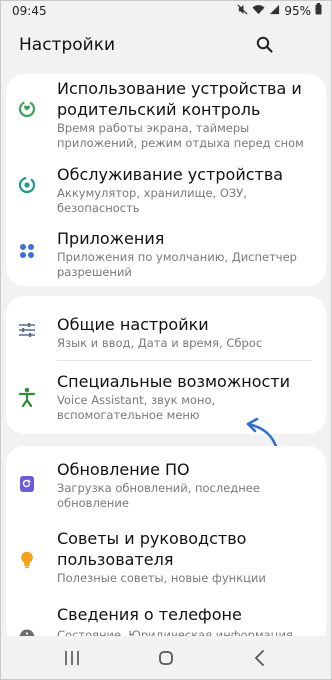 This screenshot has height=680, width=332. Describe the element at coordinates (166, 11) in the screenshot. I see `status-bar: 09:45 95%` at that location.